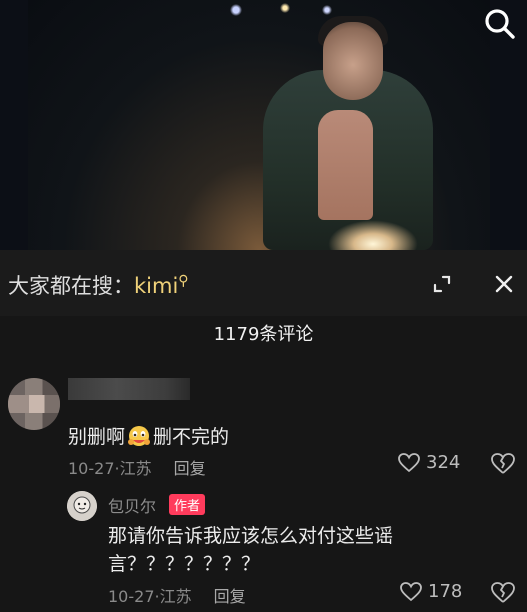 The width and height of the screenshot is (527, 612). I want to click on like-button: 324, so click(429, 462).